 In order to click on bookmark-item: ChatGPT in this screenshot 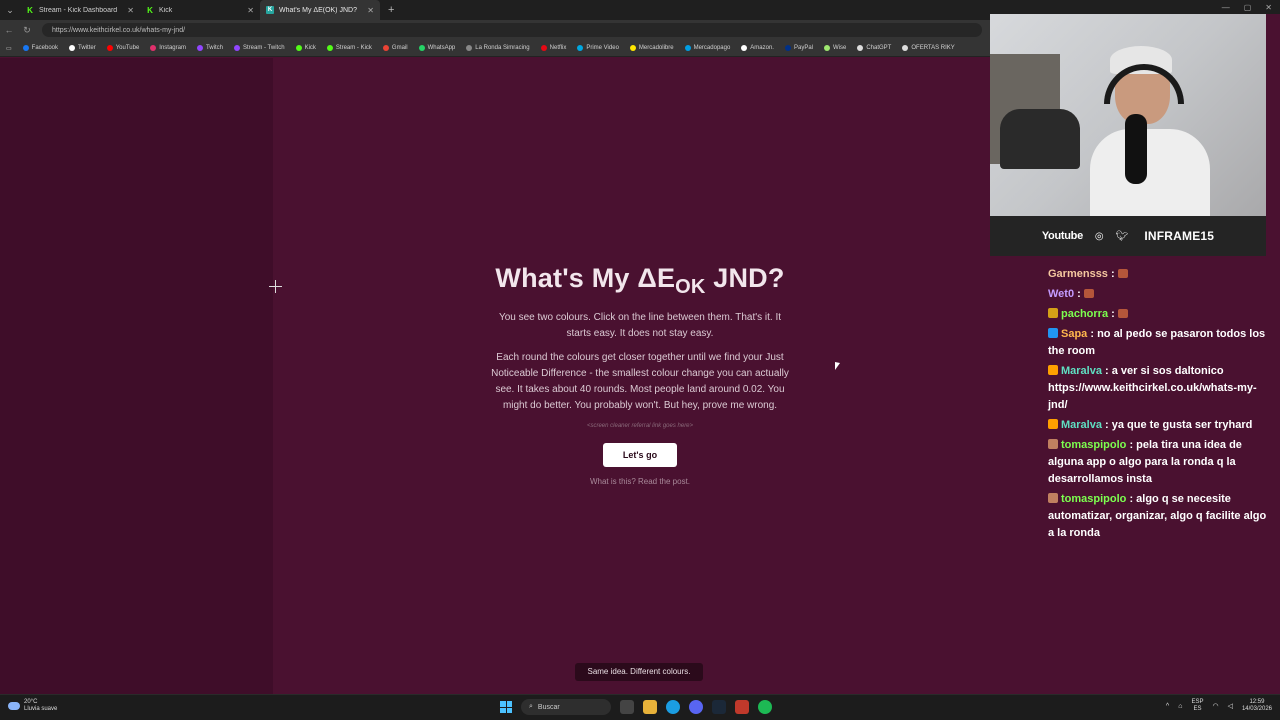, I will do `click(874, 48)`.